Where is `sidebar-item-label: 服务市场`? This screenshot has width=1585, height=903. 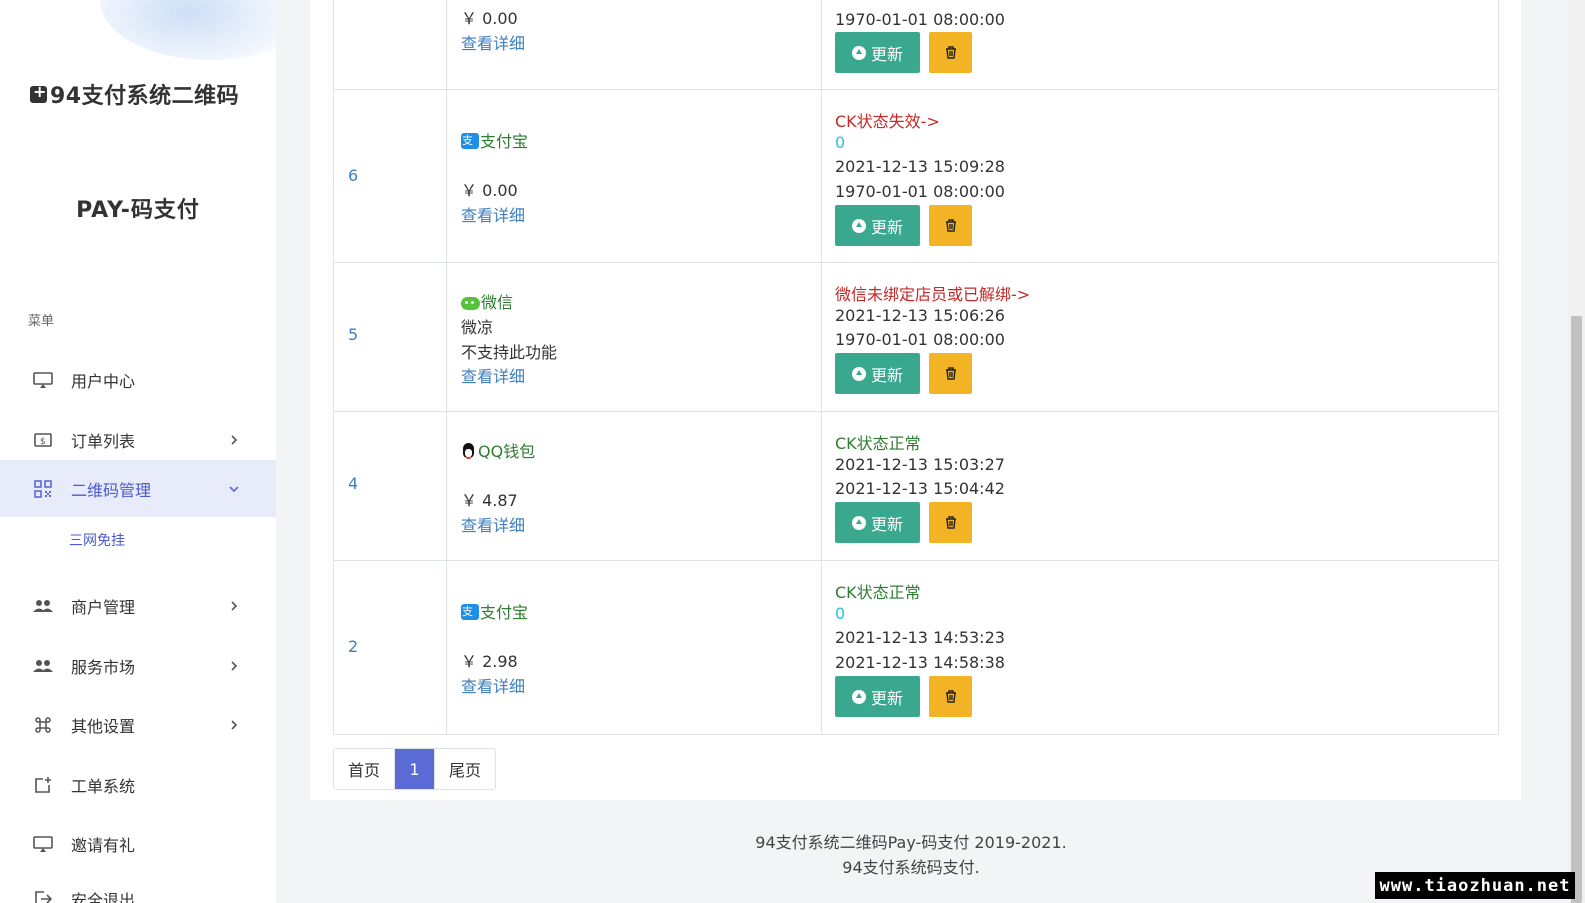 sidebar-item-label: 服务市场 is located at coordinates (103, 667).